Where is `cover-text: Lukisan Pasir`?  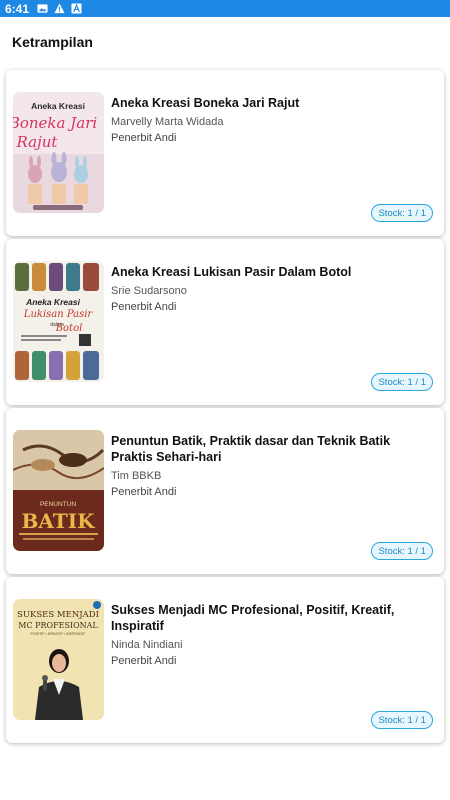 cover-text: Lukisan Pasir is located at coordinates (58, 314).